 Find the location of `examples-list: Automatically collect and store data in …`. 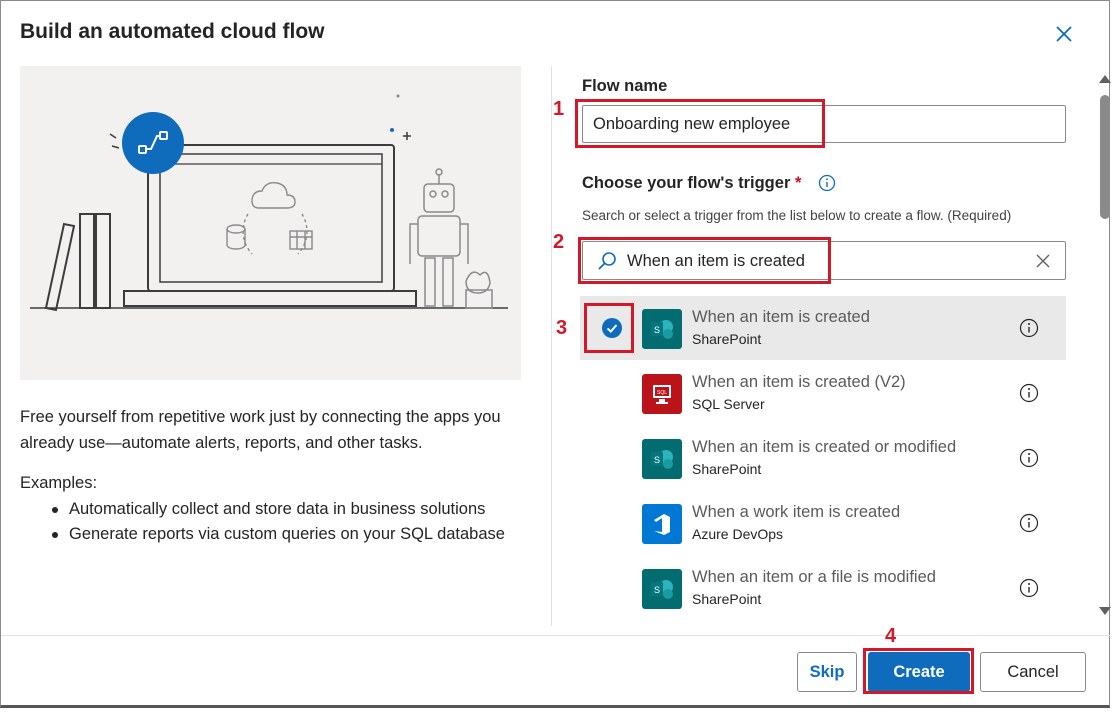

examples-list: Automatically collect and store data in … is located at coordinates (285, 522).